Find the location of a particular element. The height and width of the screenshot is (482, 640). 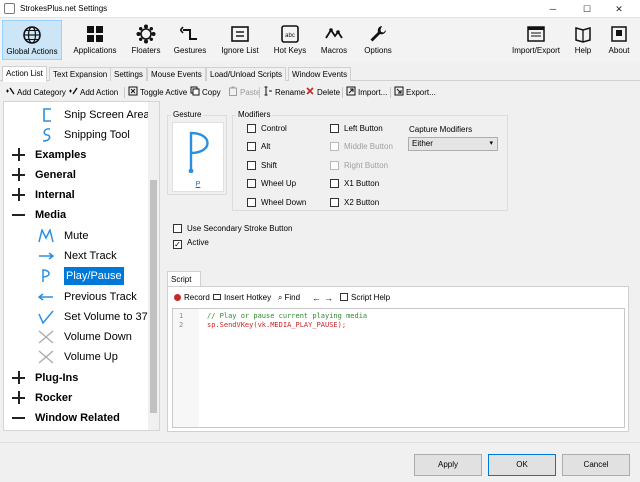

apply-button: Apply is located at coordinates (448, 465).